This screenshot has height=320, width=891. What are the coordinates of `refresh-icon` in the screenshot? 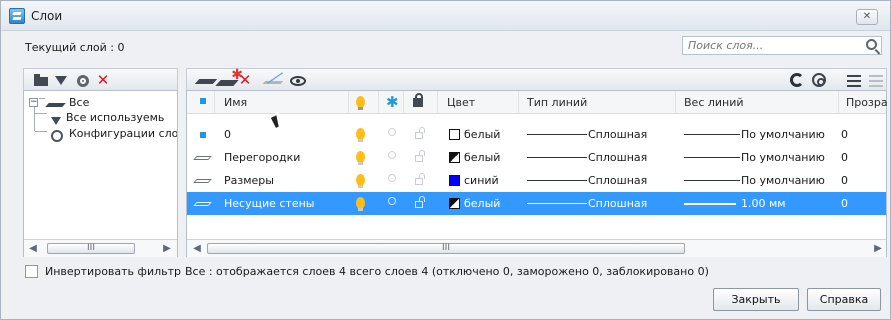 It's located at (797, 80).